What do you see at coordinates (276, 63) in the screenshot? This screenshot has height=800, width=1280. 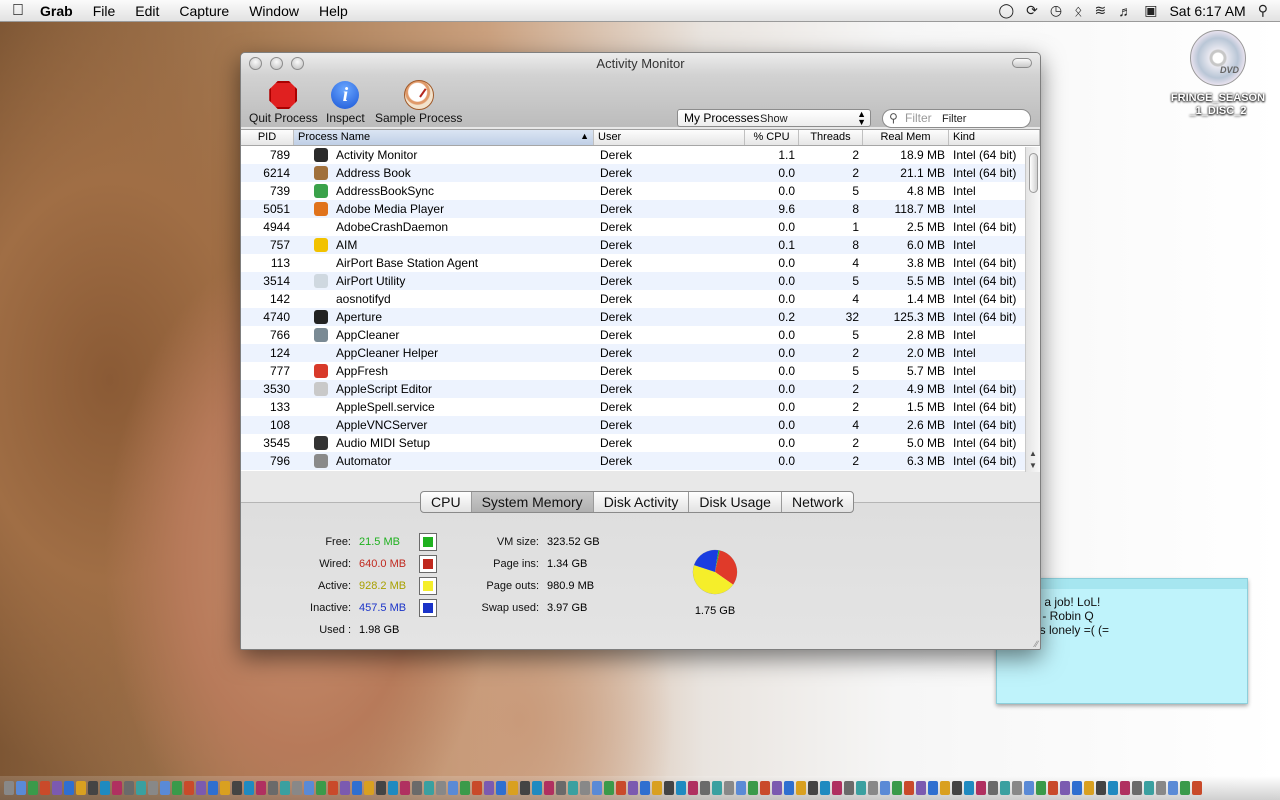 I see `minimize-button` at bounding box center [276, 63].